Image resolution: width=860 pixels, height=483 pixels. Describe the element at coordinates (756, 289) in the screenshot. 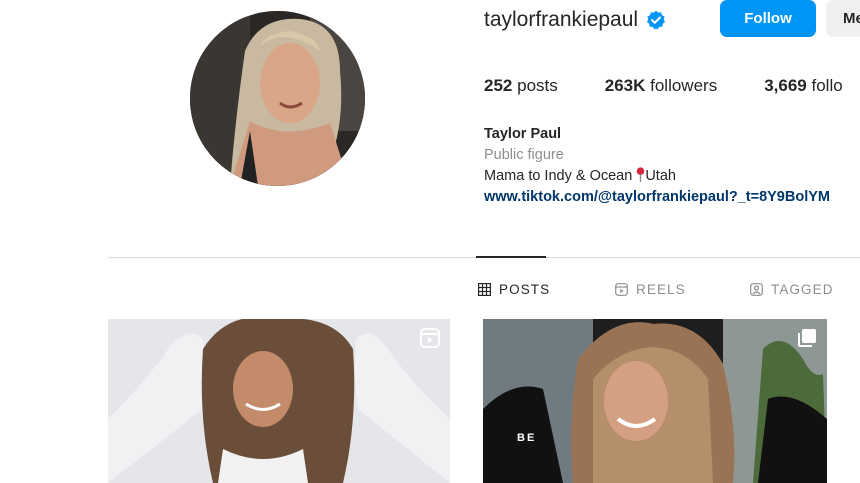

I see `tagged-icon` at that location.